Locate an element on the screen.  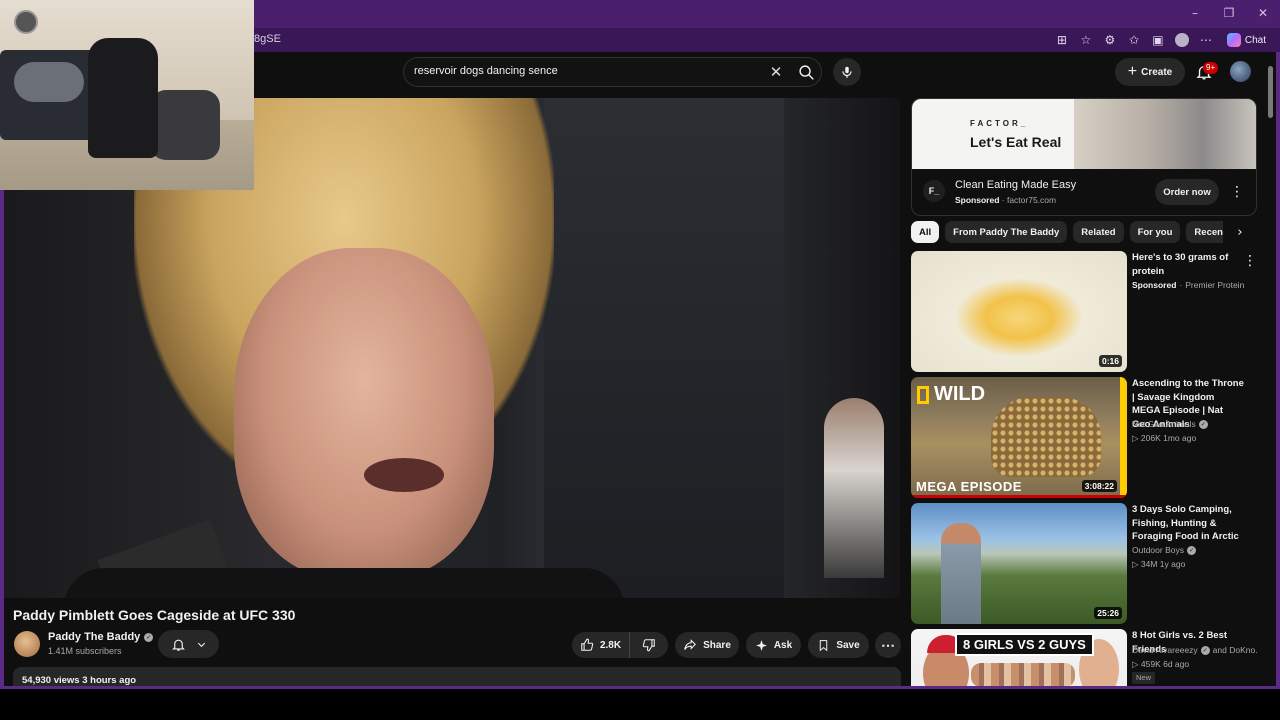
video-subject-body is located at coordinates (344, 583).